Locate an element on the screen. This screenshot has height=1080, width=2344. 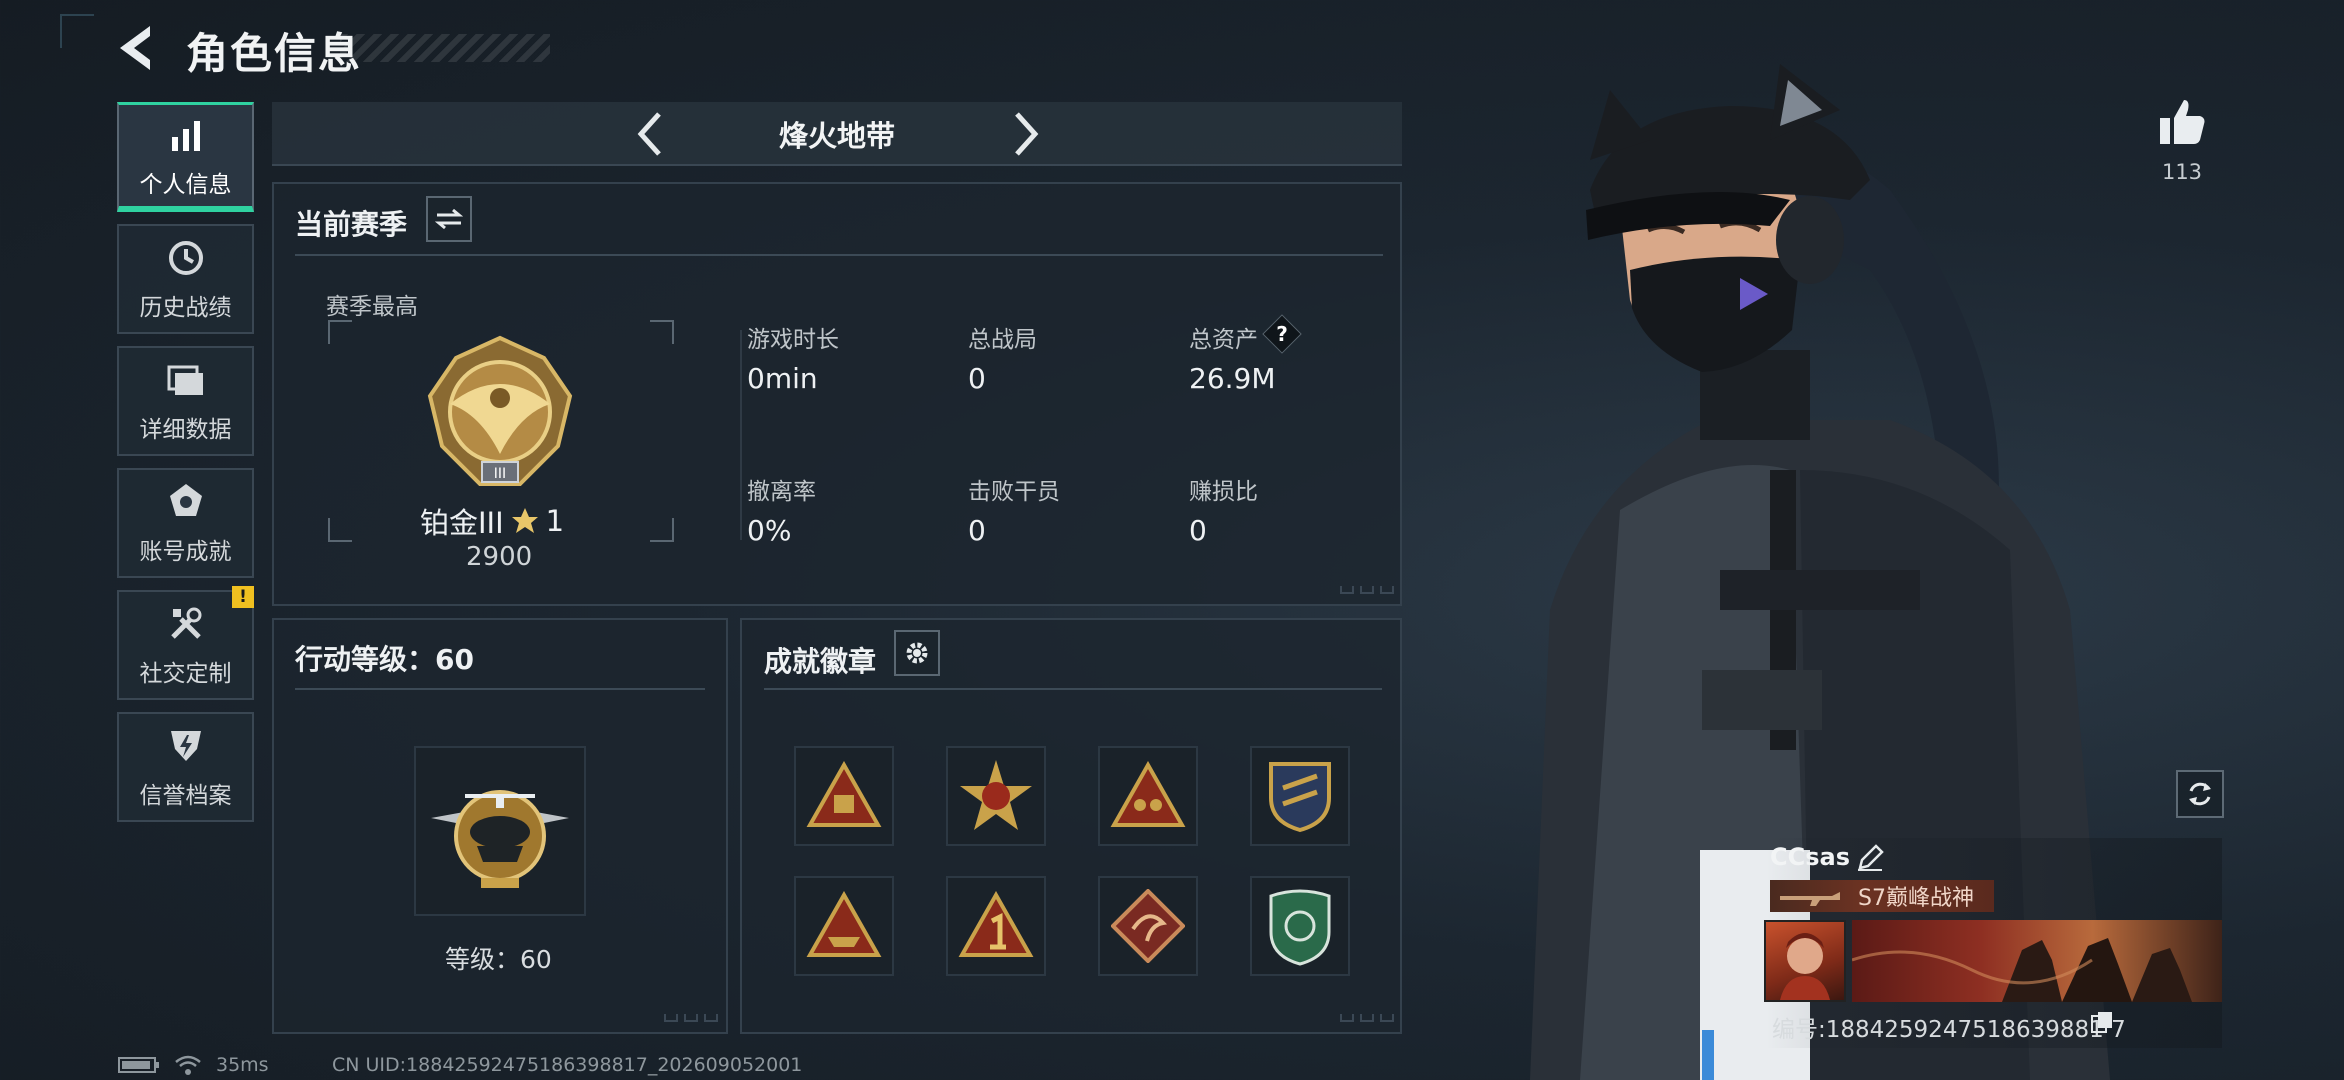
stats-divider is located at coordinates (741, 435).